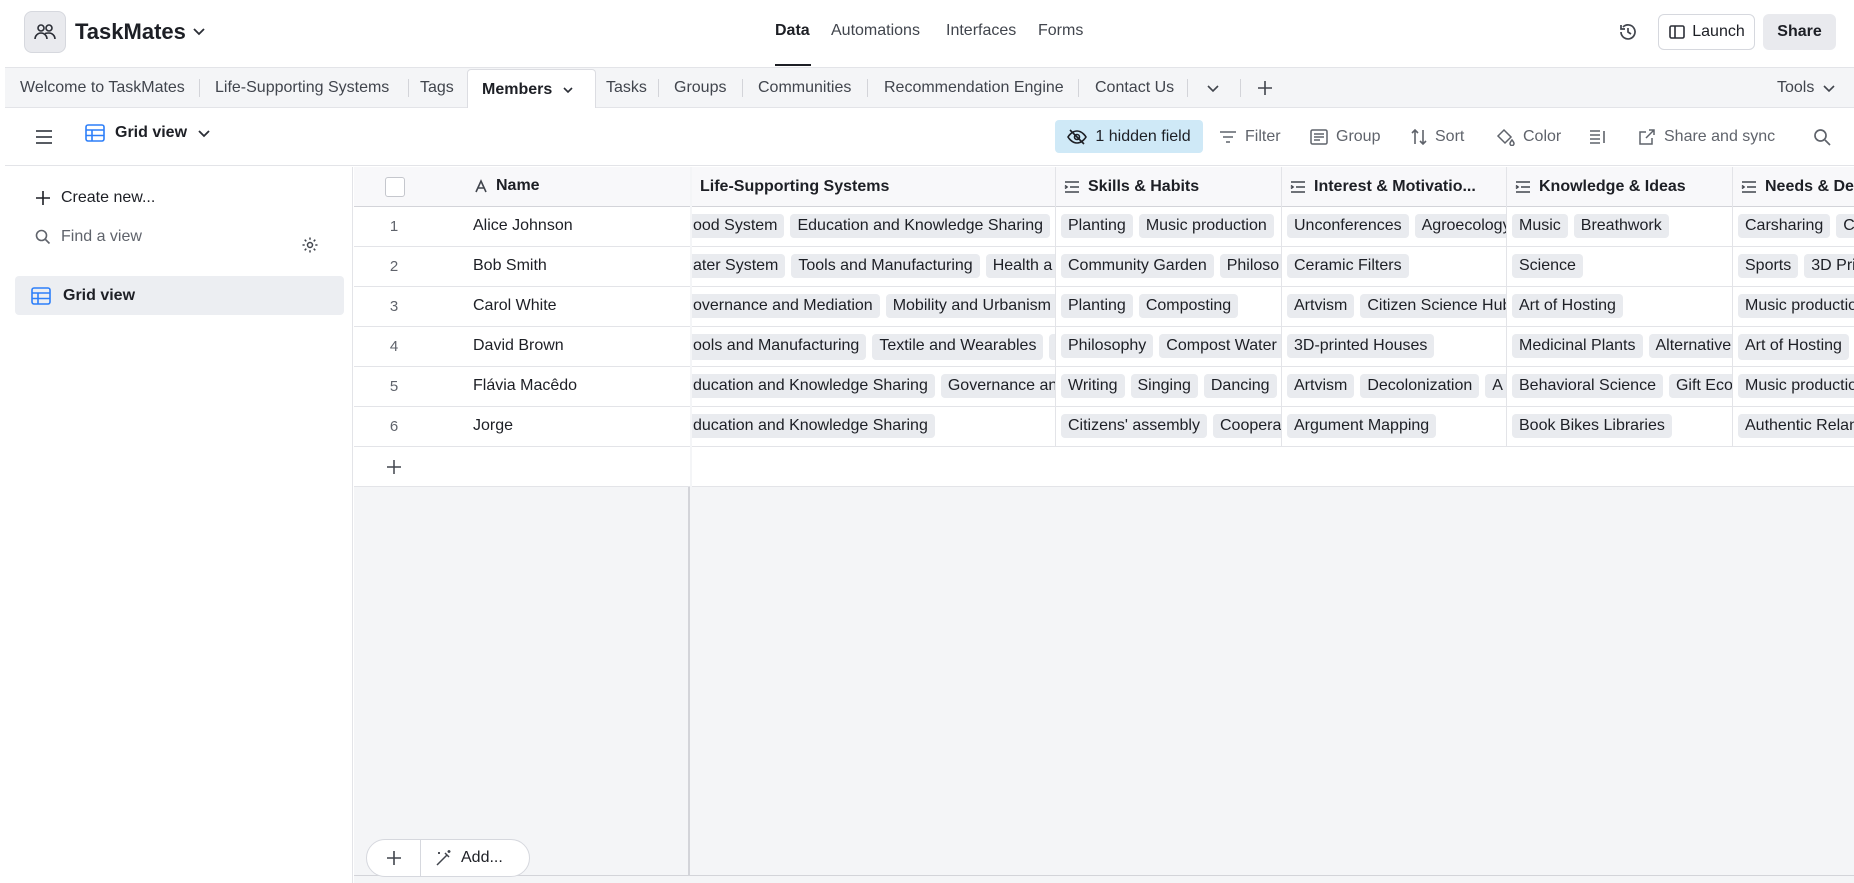 Image resolution: width=1854 pixels, height=883 pixels. I want to click on tag-pill: Ceramic Filters, so click(1348, 266).